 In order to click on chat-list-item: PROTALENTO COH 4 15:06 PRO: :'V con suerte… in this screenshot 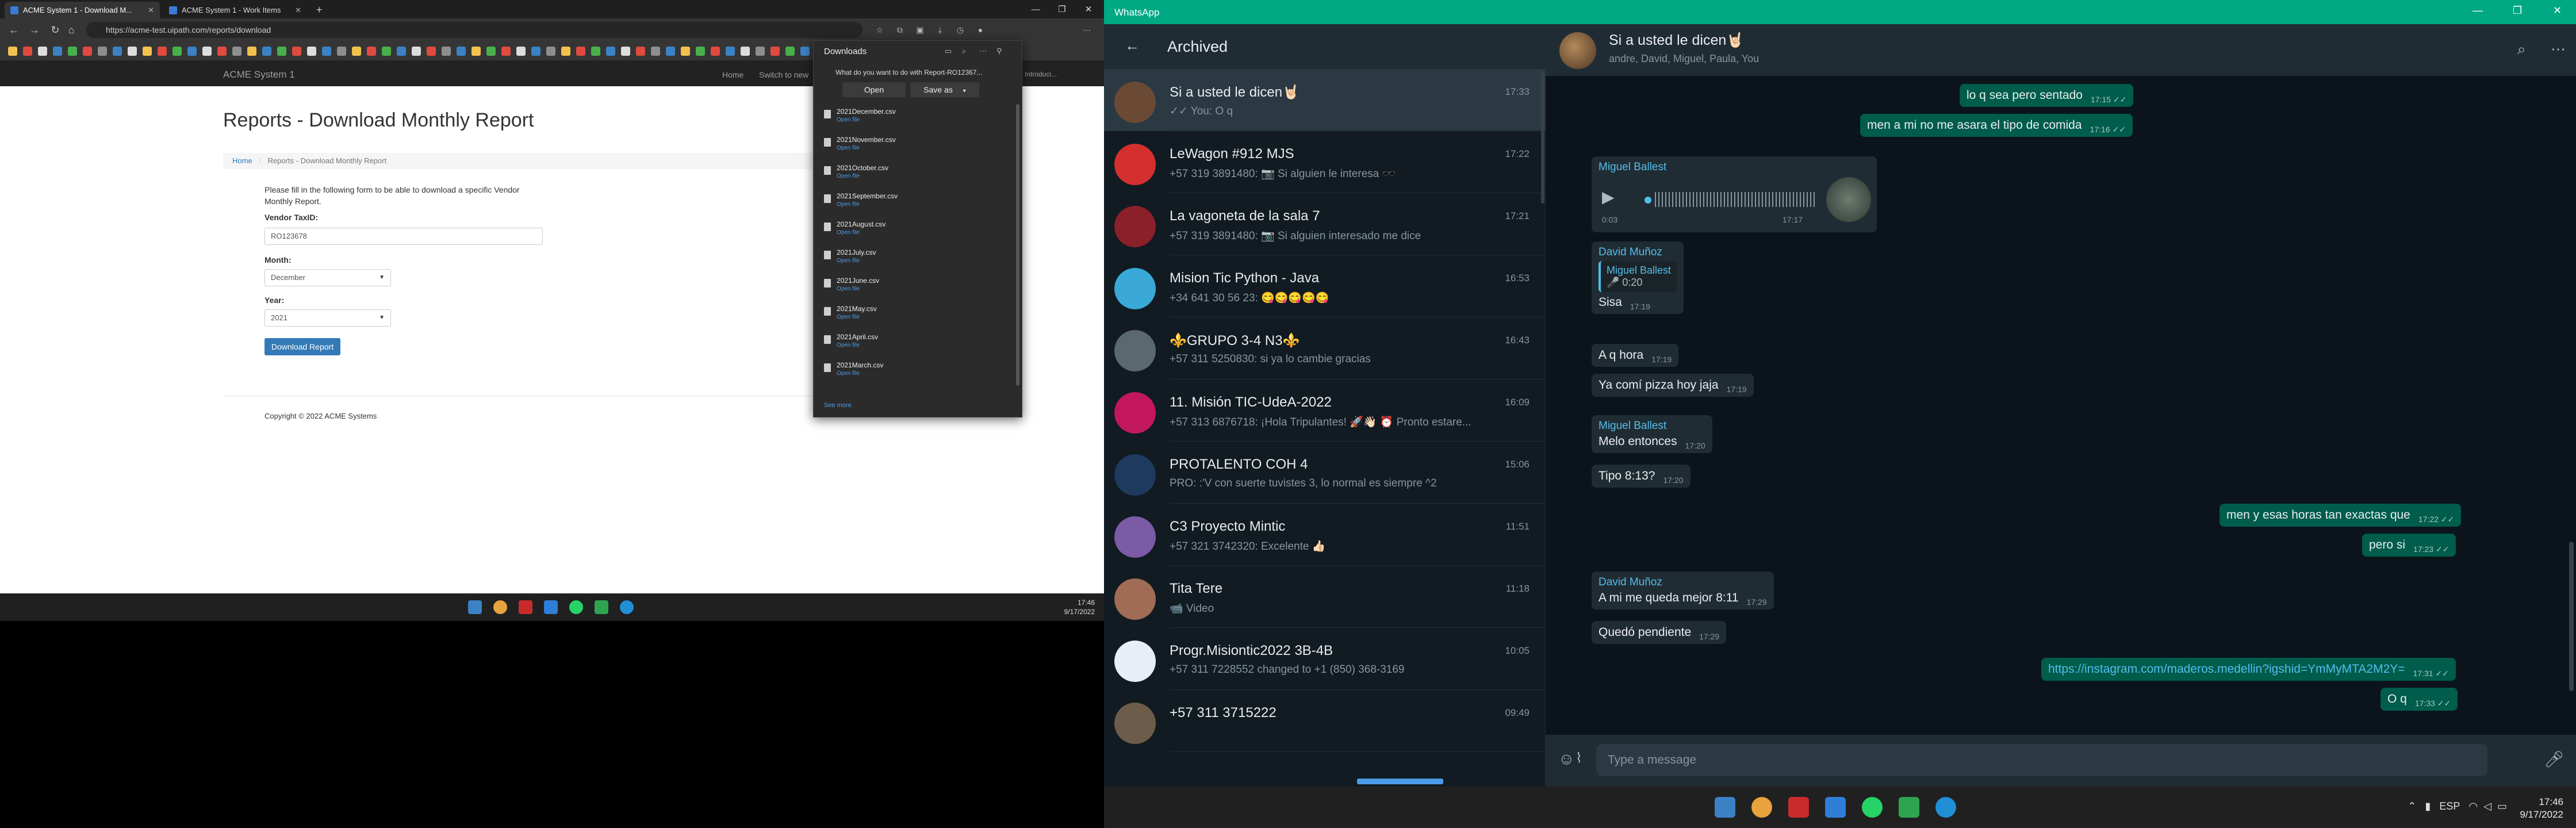, I will do `click(1325, 473)`.